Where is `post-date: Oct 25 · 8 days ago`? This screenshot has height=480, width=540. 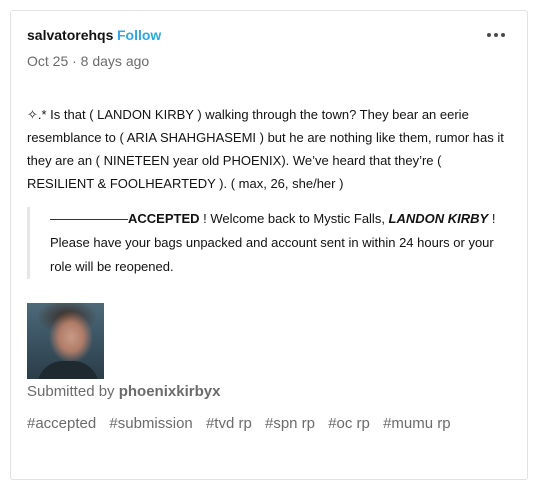 post-date: Oct 25 · 8 days ago is located at coordinates (88, 61).